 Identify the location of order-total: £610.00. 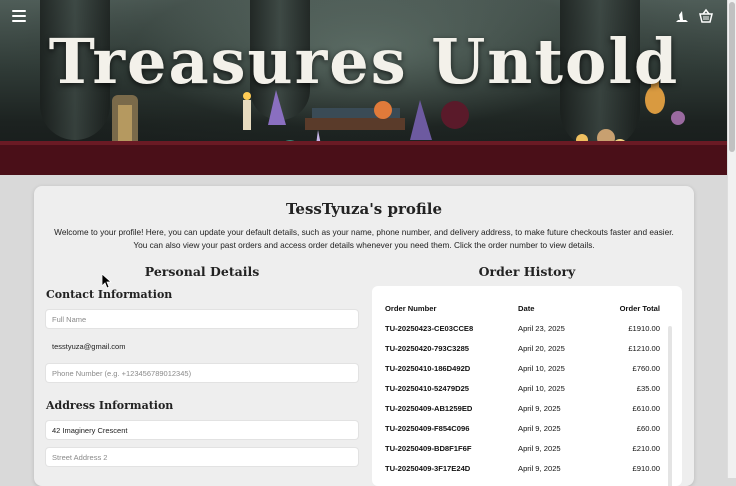
(646, 408).